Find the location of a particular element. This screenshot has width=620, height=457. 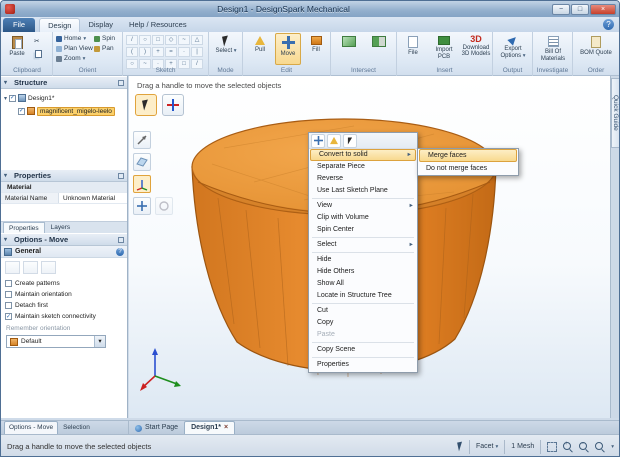

sketch-tool-icon: ○ is located at coordinates (145, 40).